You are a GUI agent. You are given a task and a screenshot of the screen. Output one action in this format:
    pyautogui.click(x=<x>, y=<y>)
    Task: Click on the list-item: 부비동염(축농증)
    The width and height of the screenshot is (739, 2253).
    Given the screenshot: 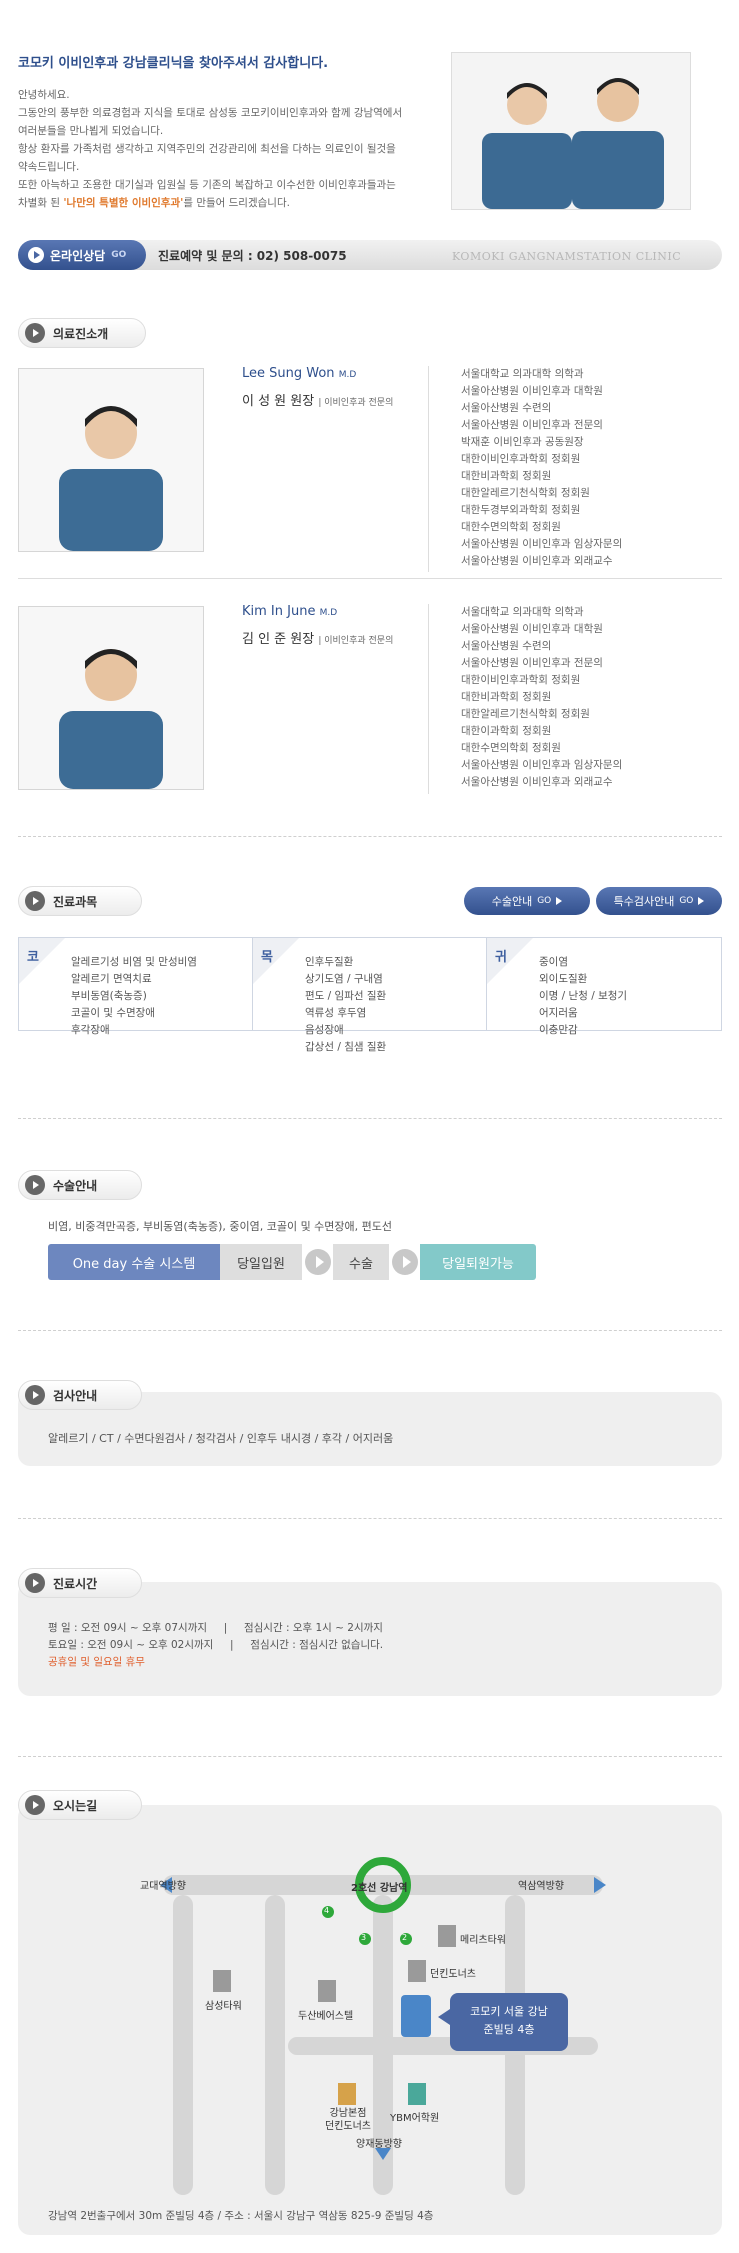 What is the action you would take?
    pyautogui.click(x=109, y=996)
    